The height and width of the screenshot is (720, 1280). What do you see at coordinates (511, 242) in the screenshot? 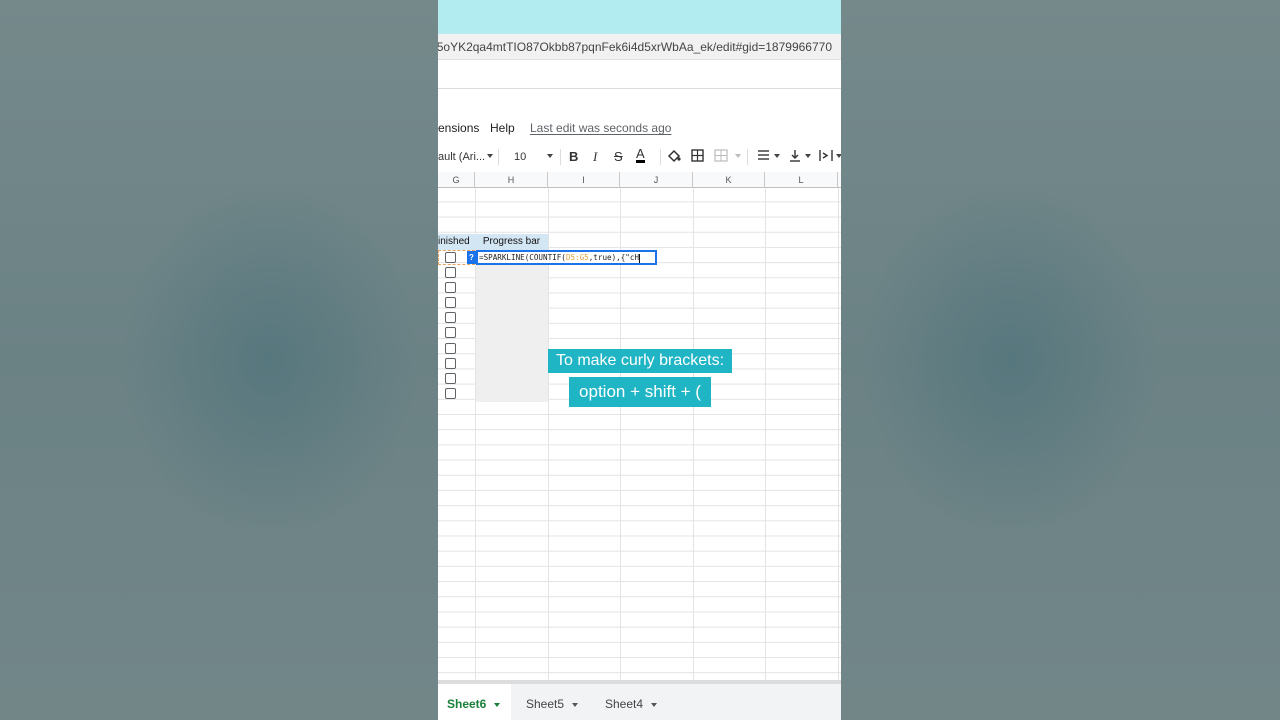
I see `cell-progress-bar-header: Progress bar` at bounding box center [511, 242].